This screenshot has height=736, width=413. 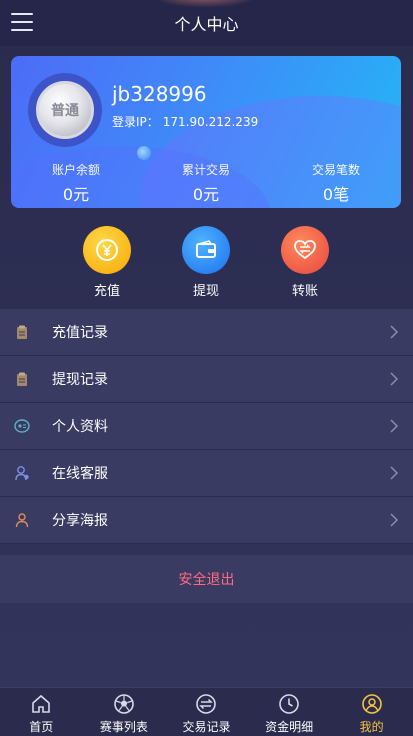 I want to click on account-stats: 账户余额 0元 累计交易 0元 交易笔数 0笔, so click(x=206, y=183).